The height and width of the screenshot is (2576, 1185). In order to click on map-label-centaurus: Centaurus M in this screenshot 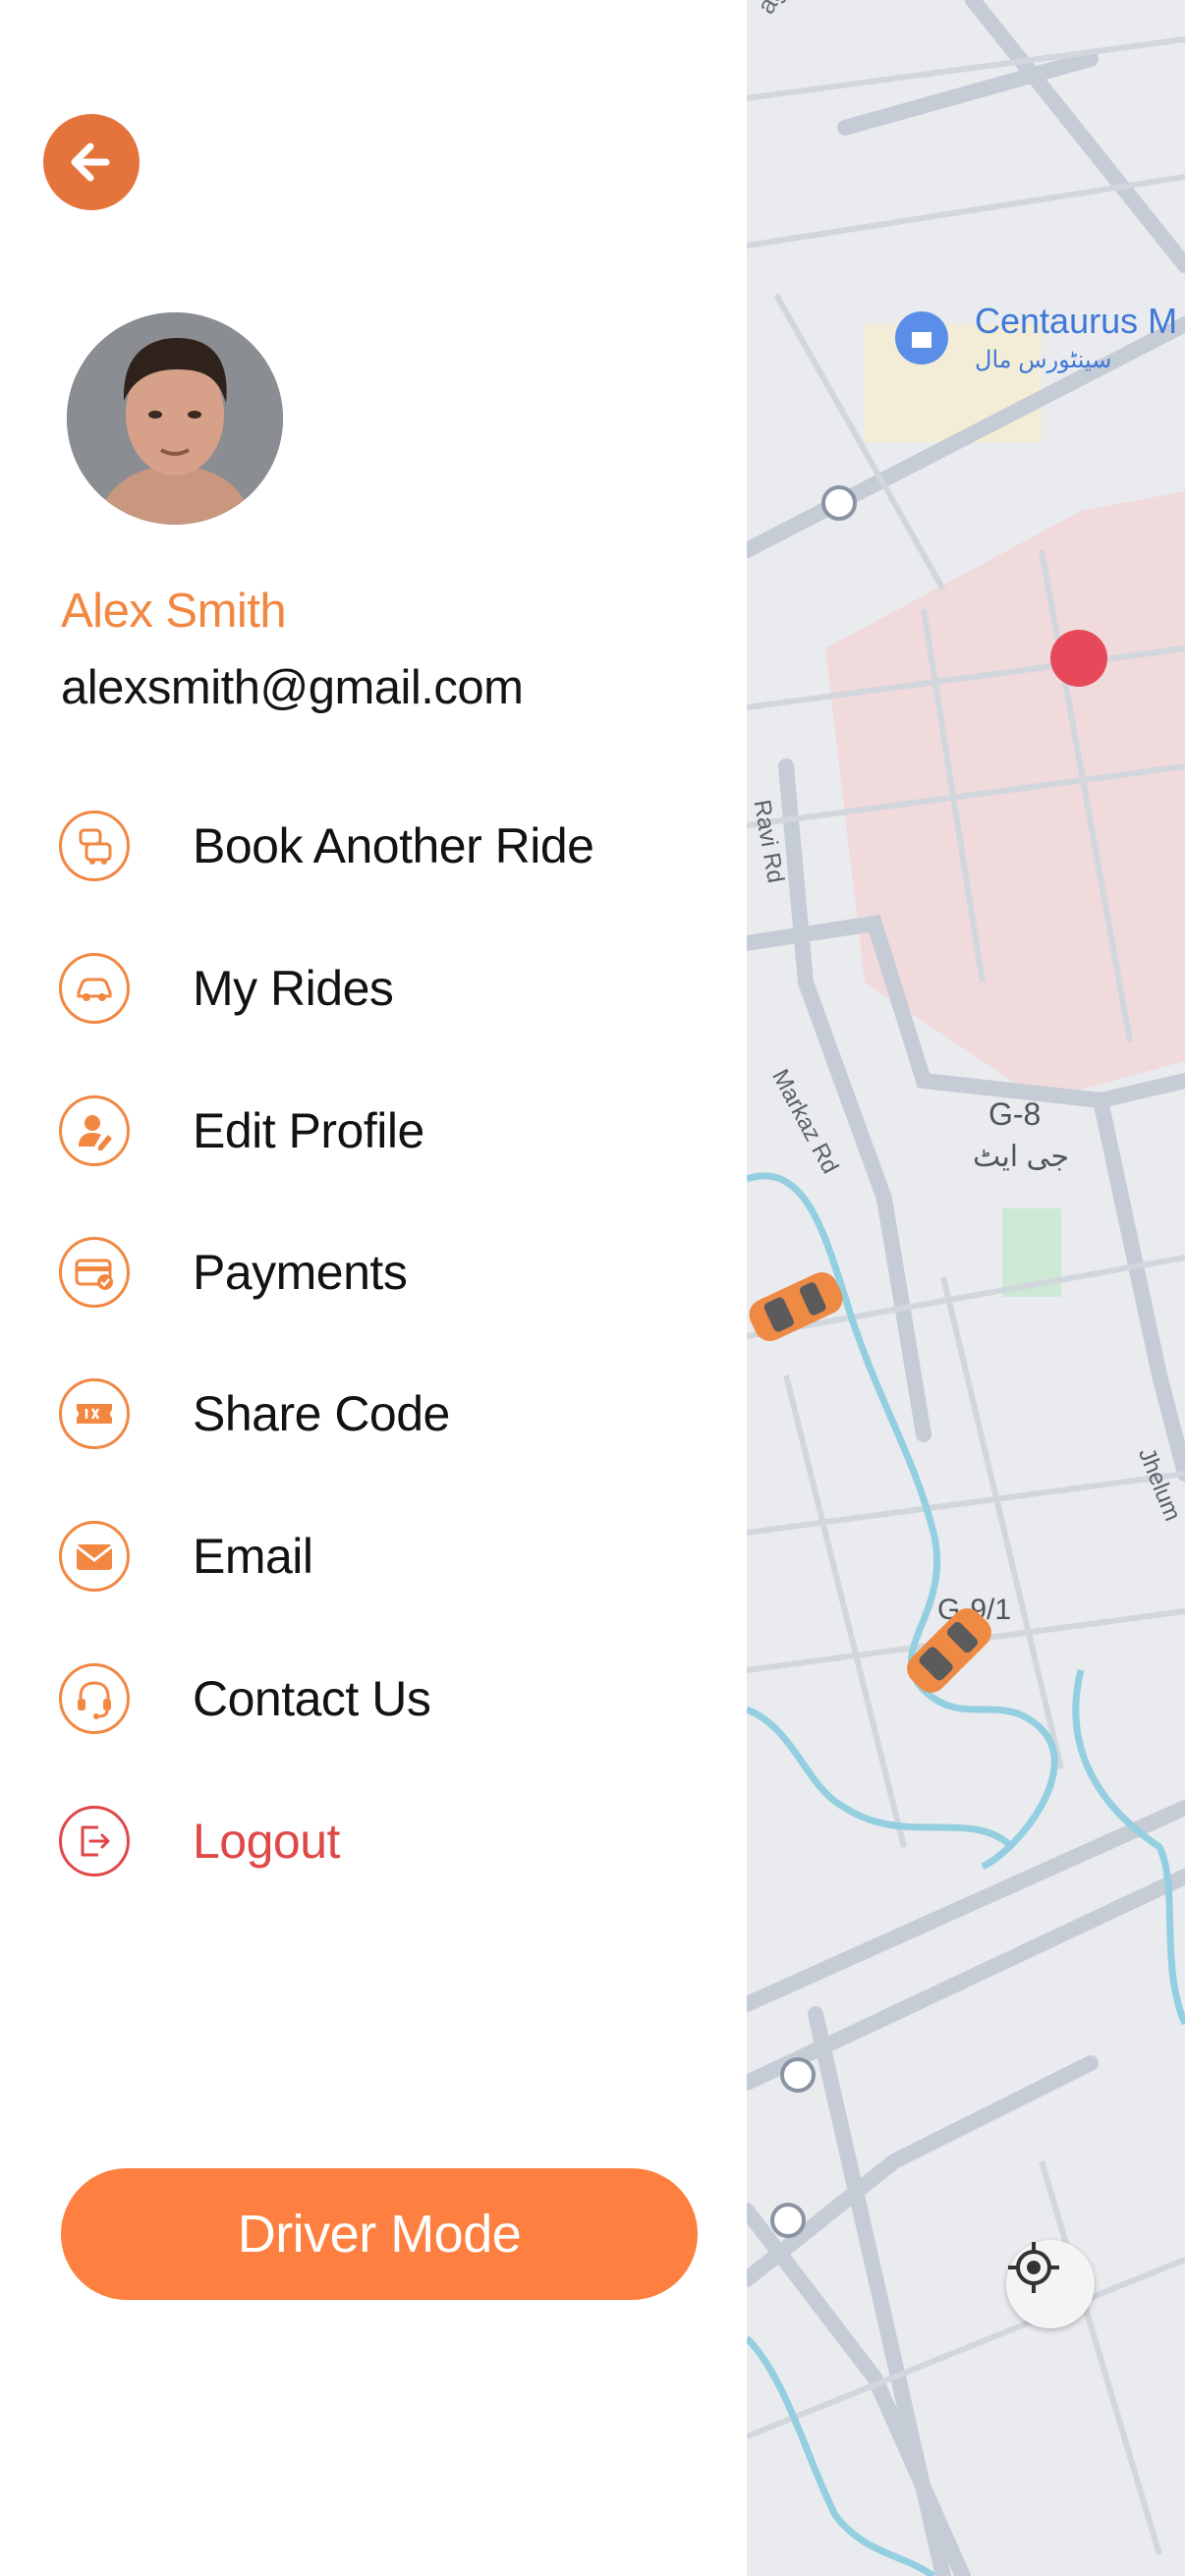, I will do `click(1076, 321)`.